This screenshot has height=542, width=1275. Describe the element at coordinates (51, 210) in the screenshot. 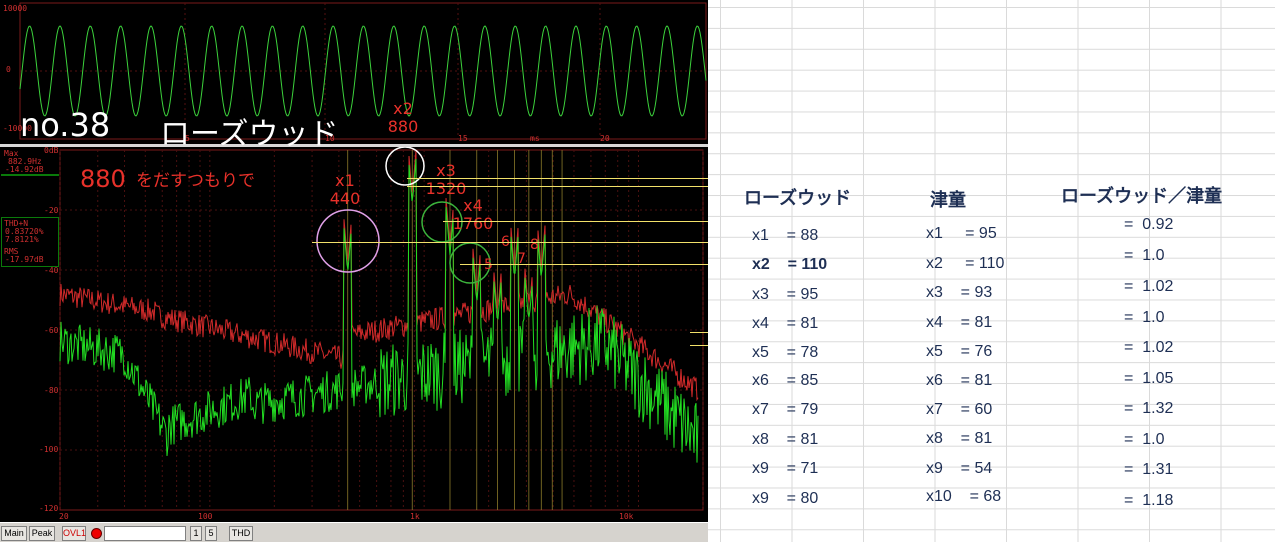

I see `spec-y-tick: -20` at that location.